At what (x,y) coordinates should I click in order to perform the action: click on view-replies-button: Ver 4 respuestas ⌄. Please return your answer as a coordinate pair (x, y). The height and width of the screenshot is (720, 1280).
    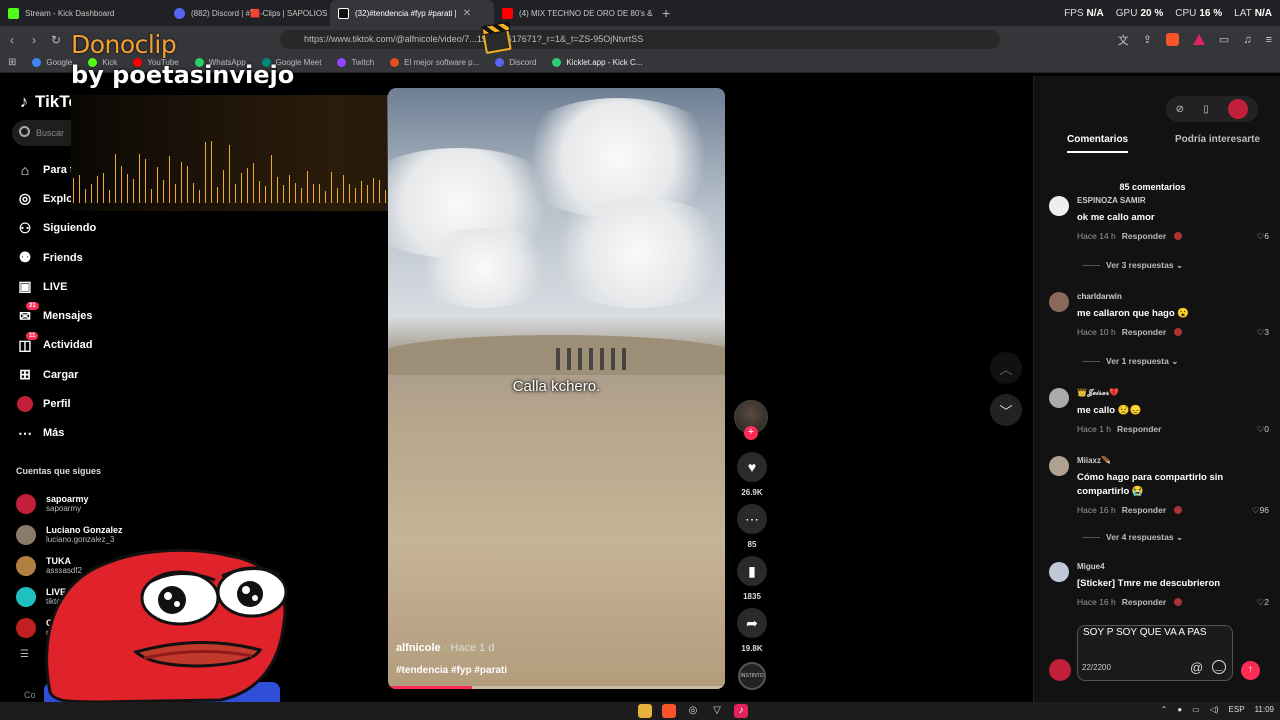
    Looking at the image, I should click on (1132, 537).